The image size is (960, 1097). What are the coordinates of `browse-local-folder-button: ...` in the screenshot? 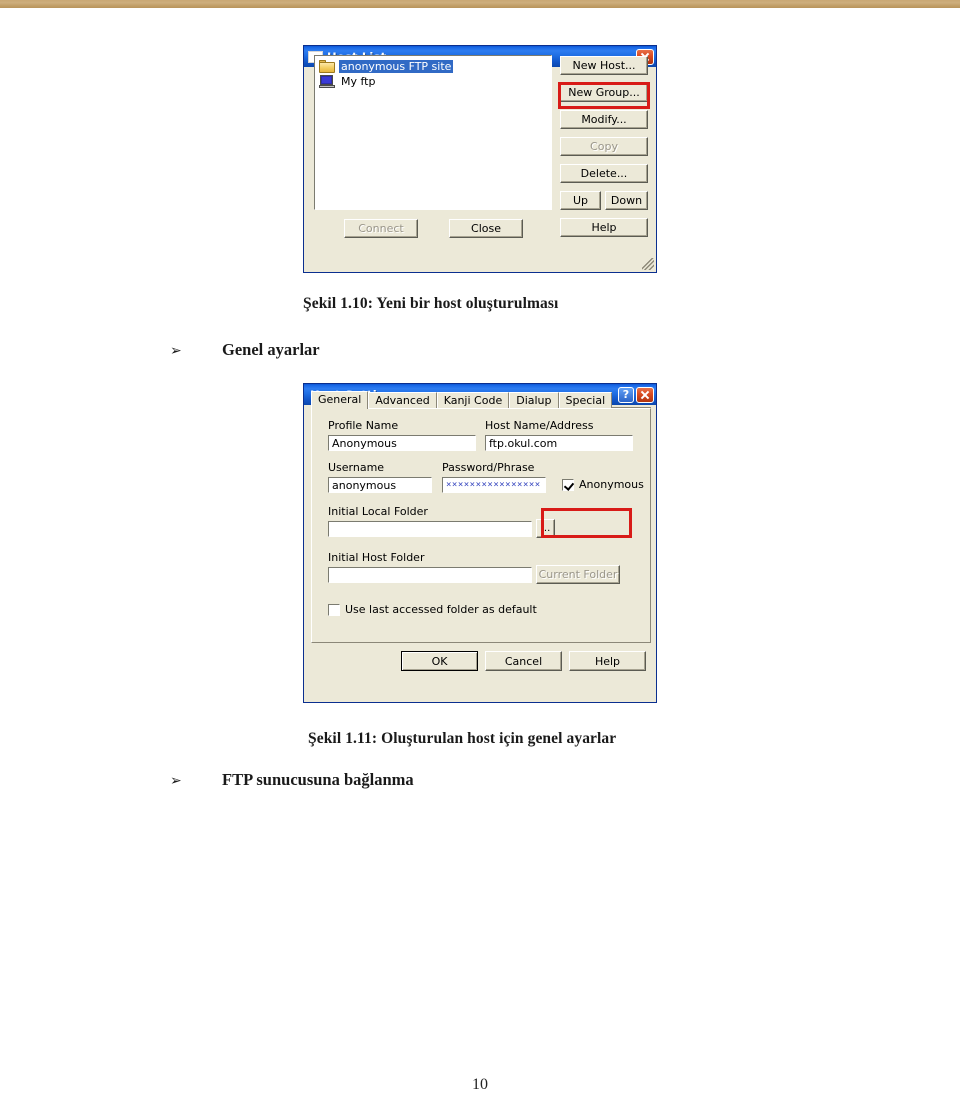 It's located at (545, 528).